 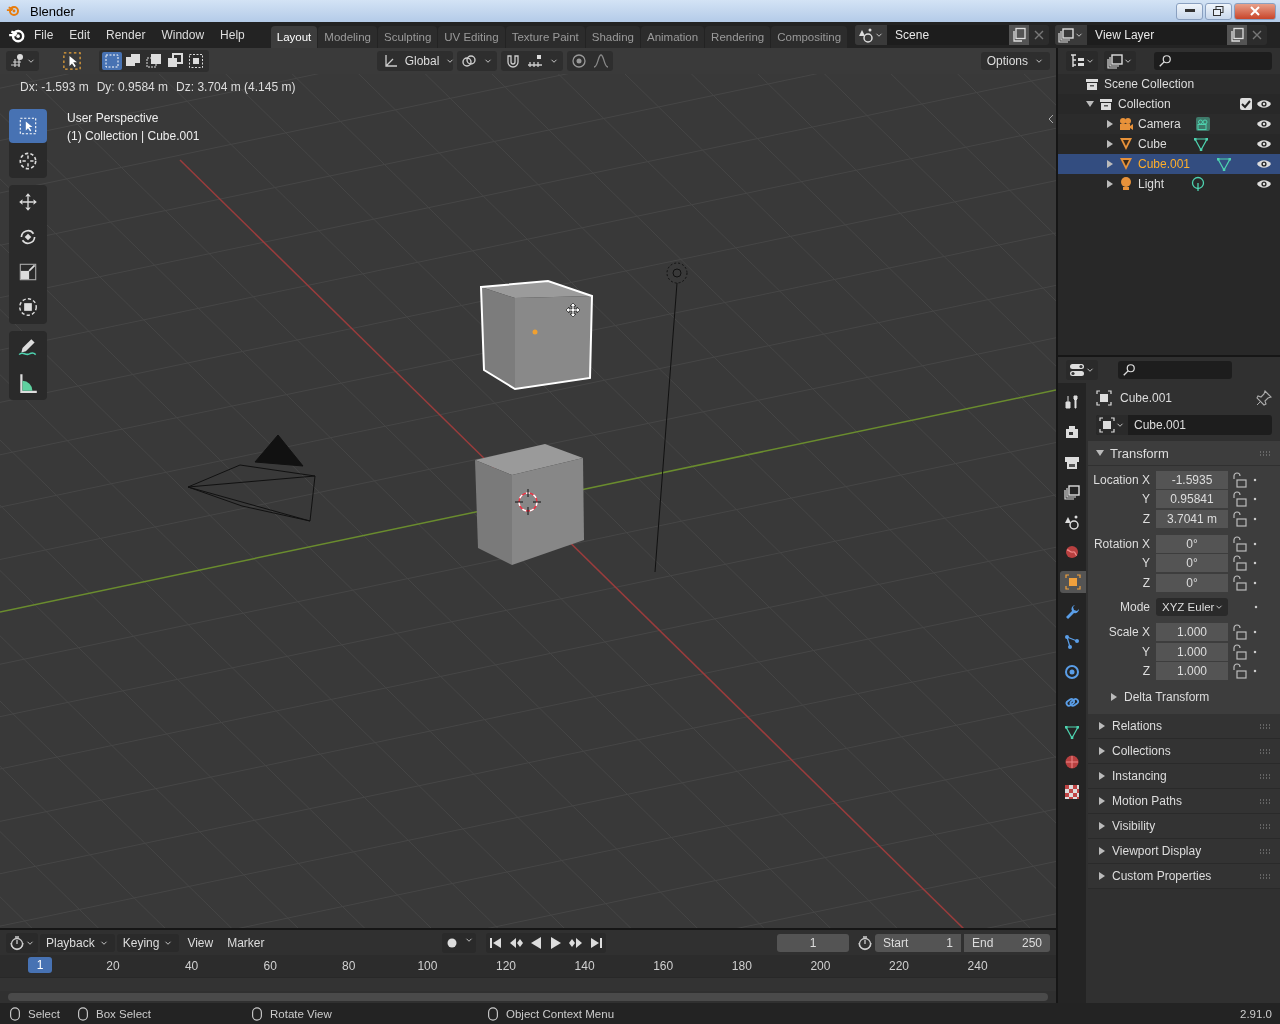 I want to click on menu-item: View, so click(x=200, y=942).